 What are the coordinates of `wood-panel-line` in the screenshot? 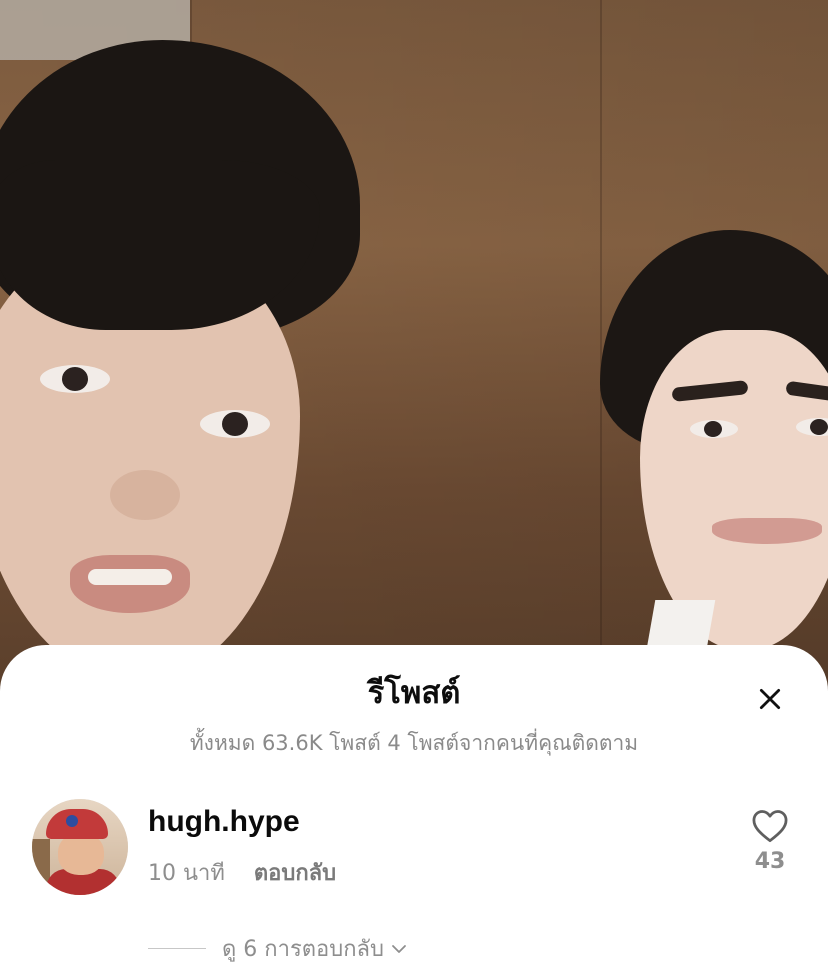 It's located at (601, 350).